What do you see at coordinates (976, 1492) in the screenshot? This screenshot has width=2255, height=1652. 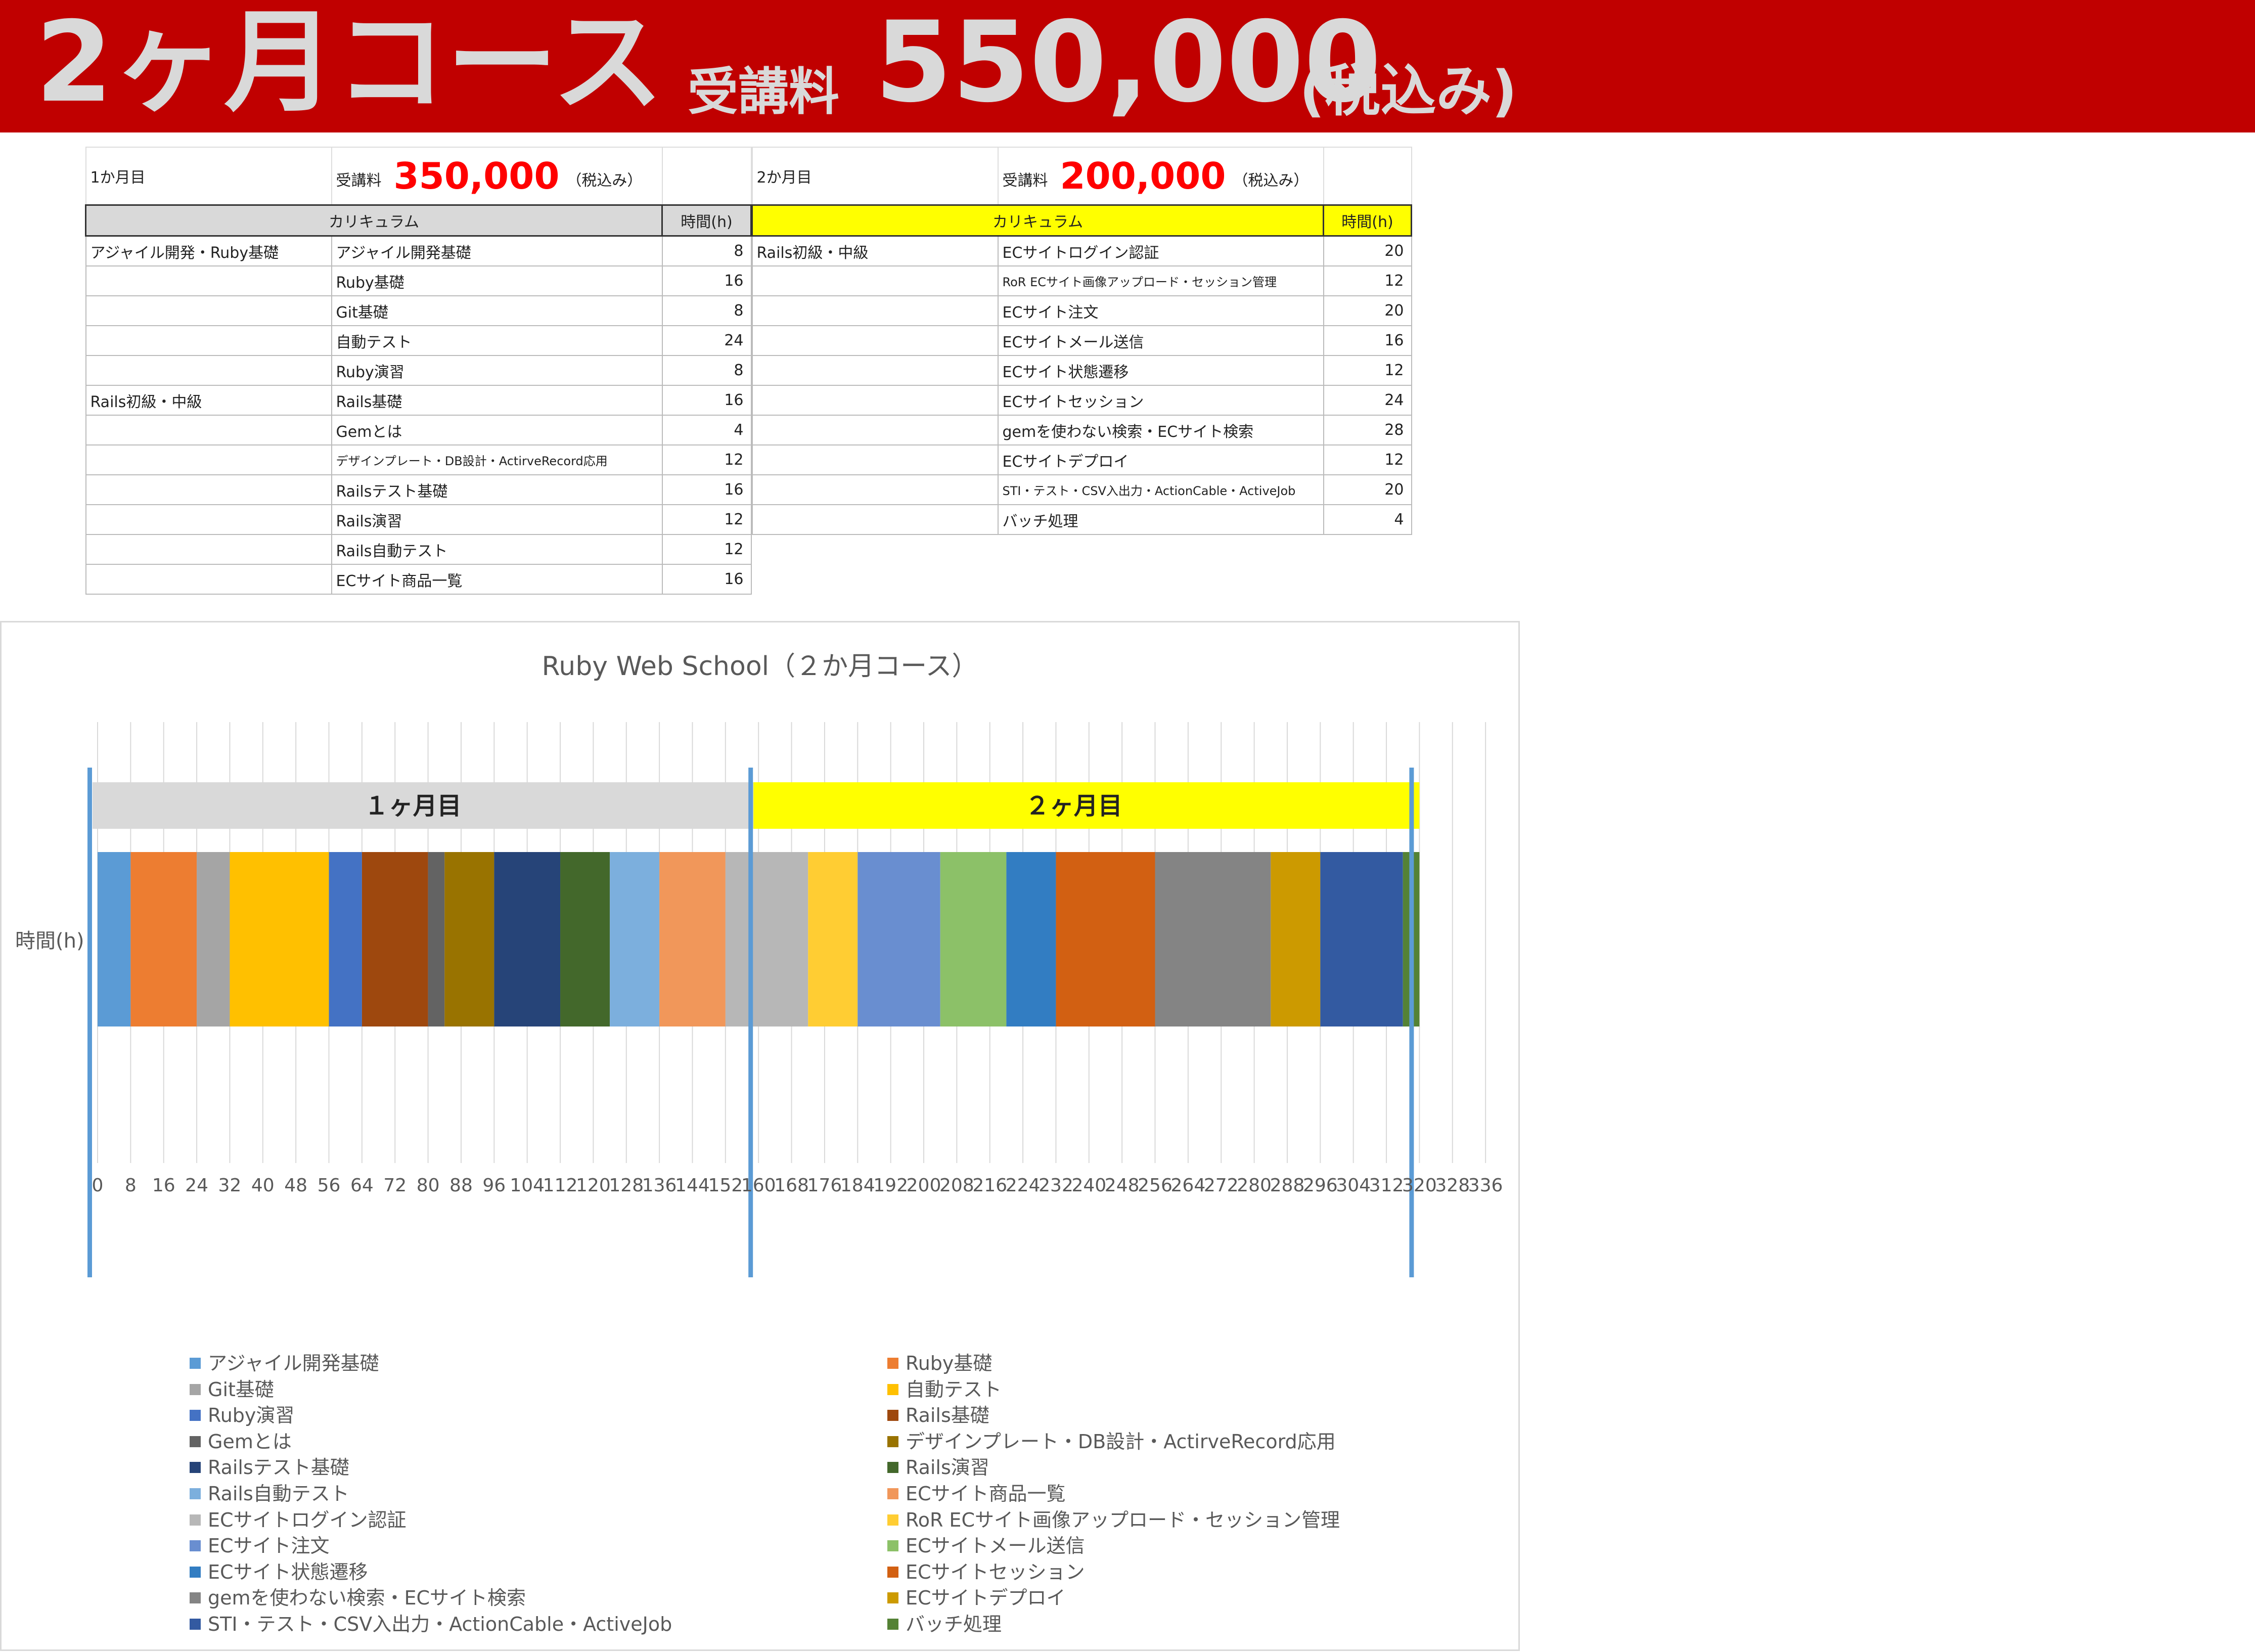 I see `legend-item: ECサイト商品一覧` at bounding box center [976, 1492].